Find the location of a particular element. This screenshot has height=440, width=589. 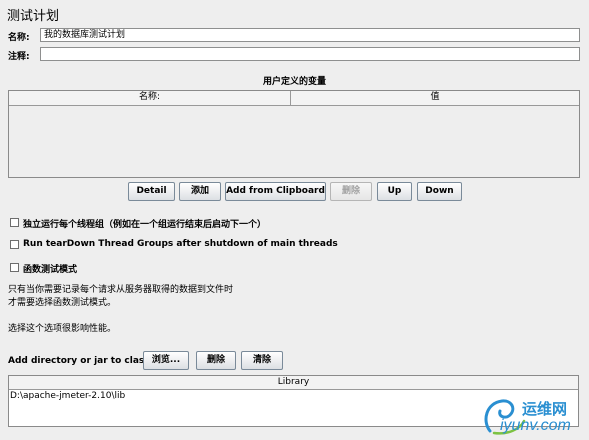

library-column-header: Library is located at coordinates (293, 383).